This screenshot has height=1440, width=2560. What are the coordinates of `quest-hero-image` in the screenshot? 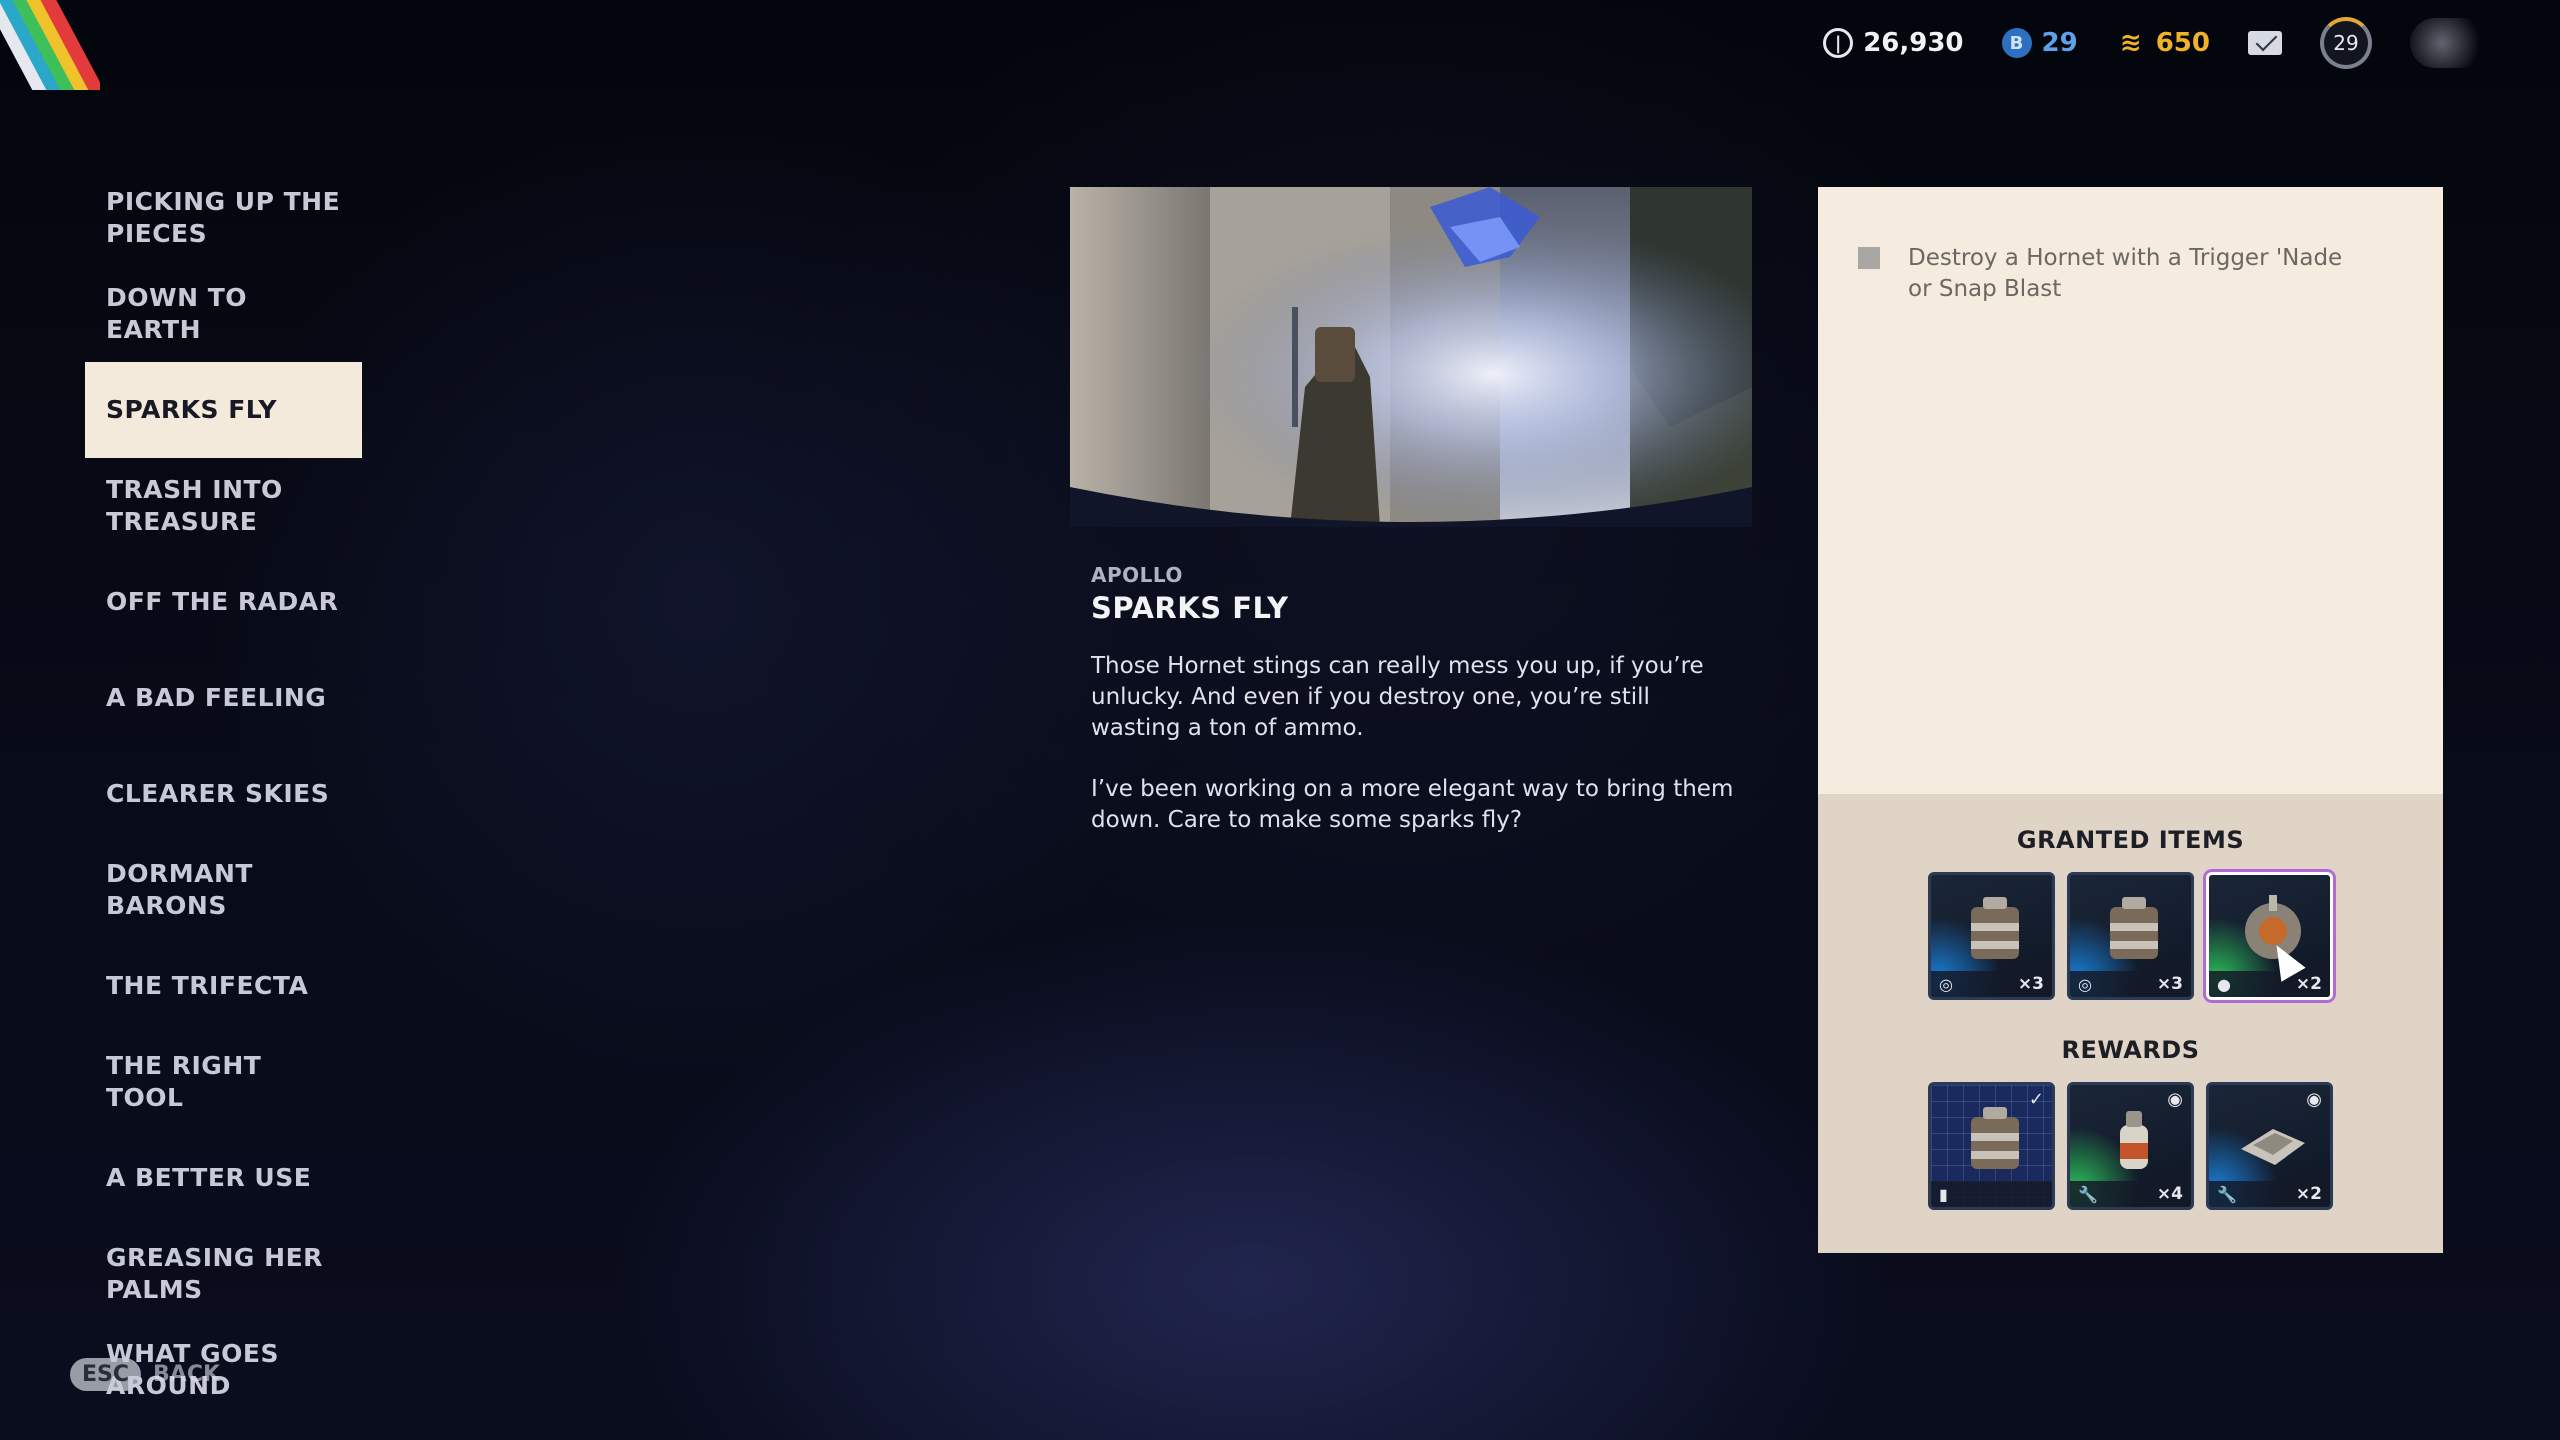 It's located at (1411, 357).